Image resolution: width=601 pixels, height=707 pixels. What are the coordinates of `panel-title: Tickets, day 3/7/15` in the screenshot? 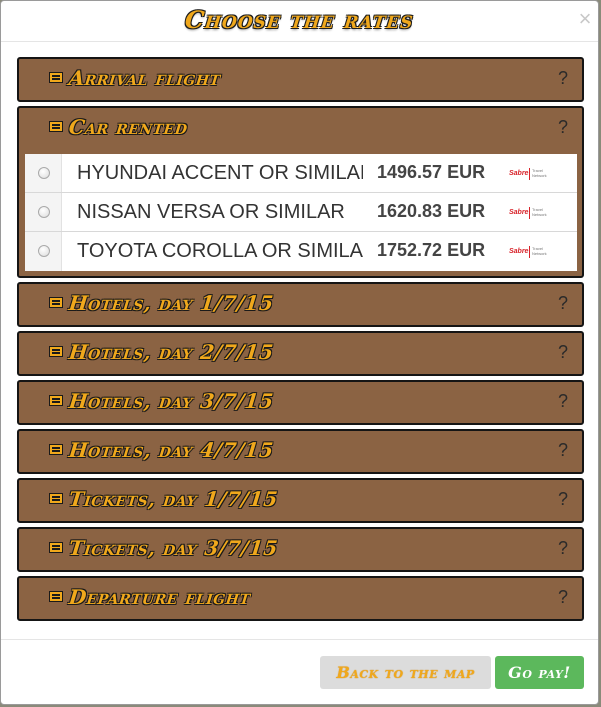 It's located at (173, 548).